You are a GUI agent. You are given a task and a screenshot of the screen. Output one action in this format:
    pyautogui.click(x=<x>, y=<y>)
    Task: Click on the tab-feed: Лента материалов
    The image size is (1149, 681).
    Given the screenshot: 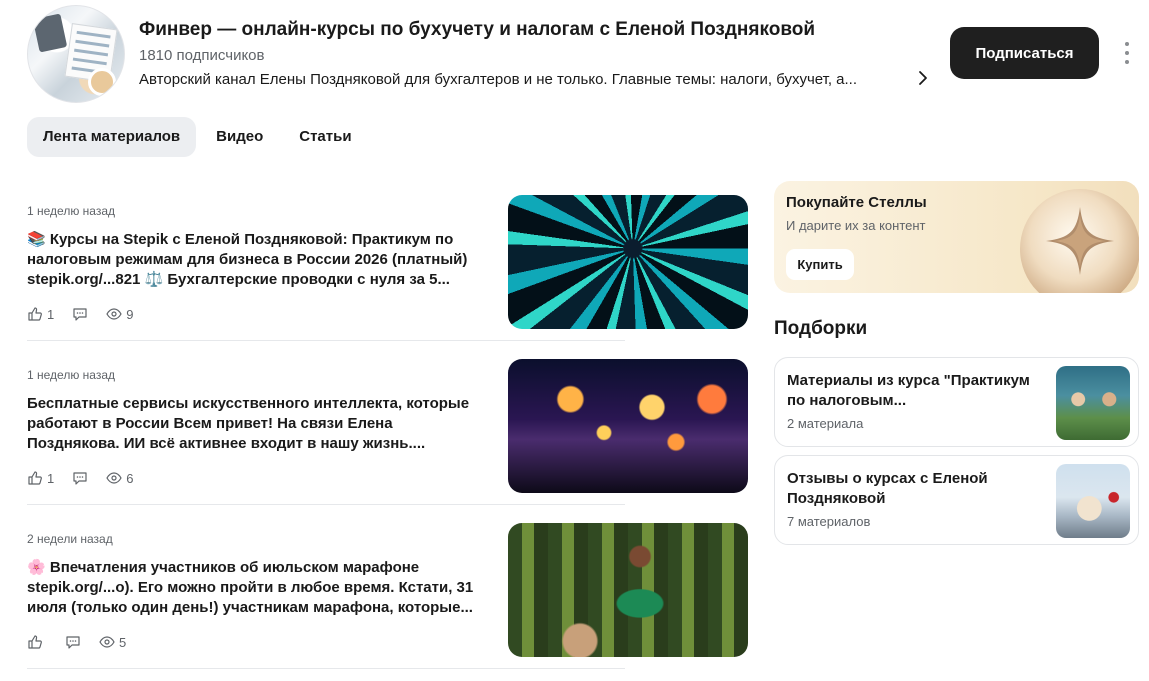 What is the action you would take?
    pyautogui.click(x=112, y=137)
    